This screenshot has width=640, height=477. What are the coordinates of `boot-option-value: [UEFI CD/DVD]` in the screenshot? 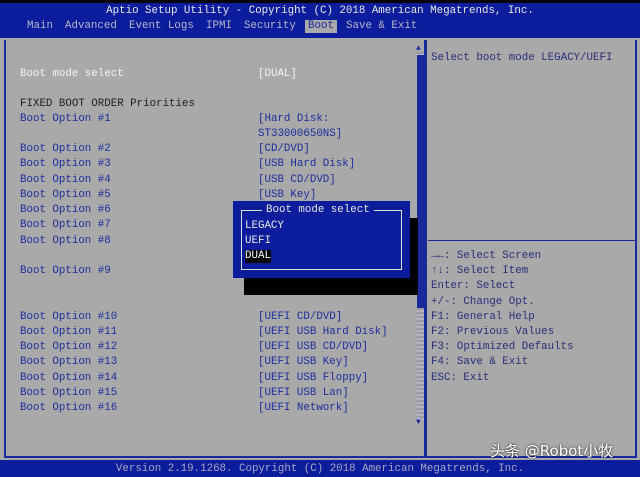 It's located at (300, 317).